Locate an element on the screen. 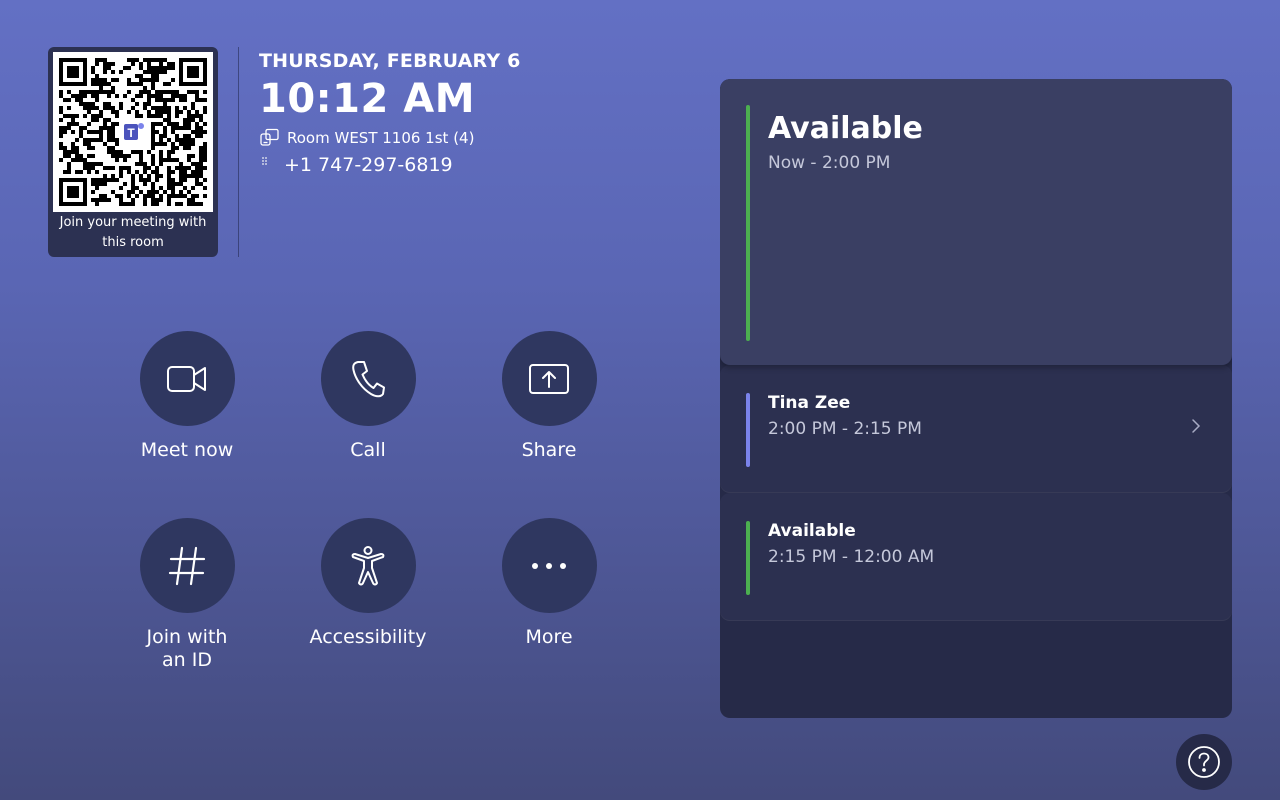 The height and width of the screenshot is (800, 1280). qr-code-card: T Join your meeting with this room is located at coordinates (133, 152).